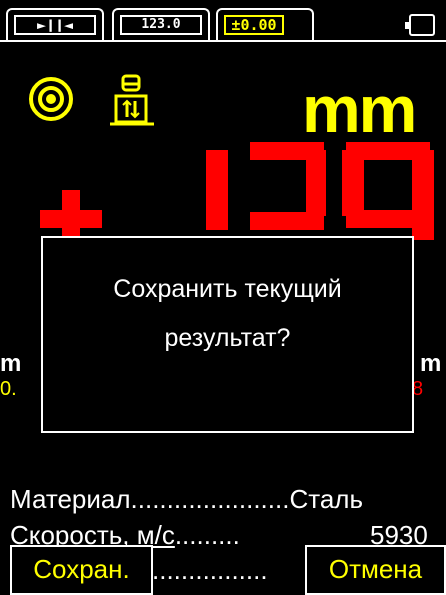 Image resolution: width=446 pixels, height=595 pixels. I want to click on cancel-button: Отмена, so click(375, 570).